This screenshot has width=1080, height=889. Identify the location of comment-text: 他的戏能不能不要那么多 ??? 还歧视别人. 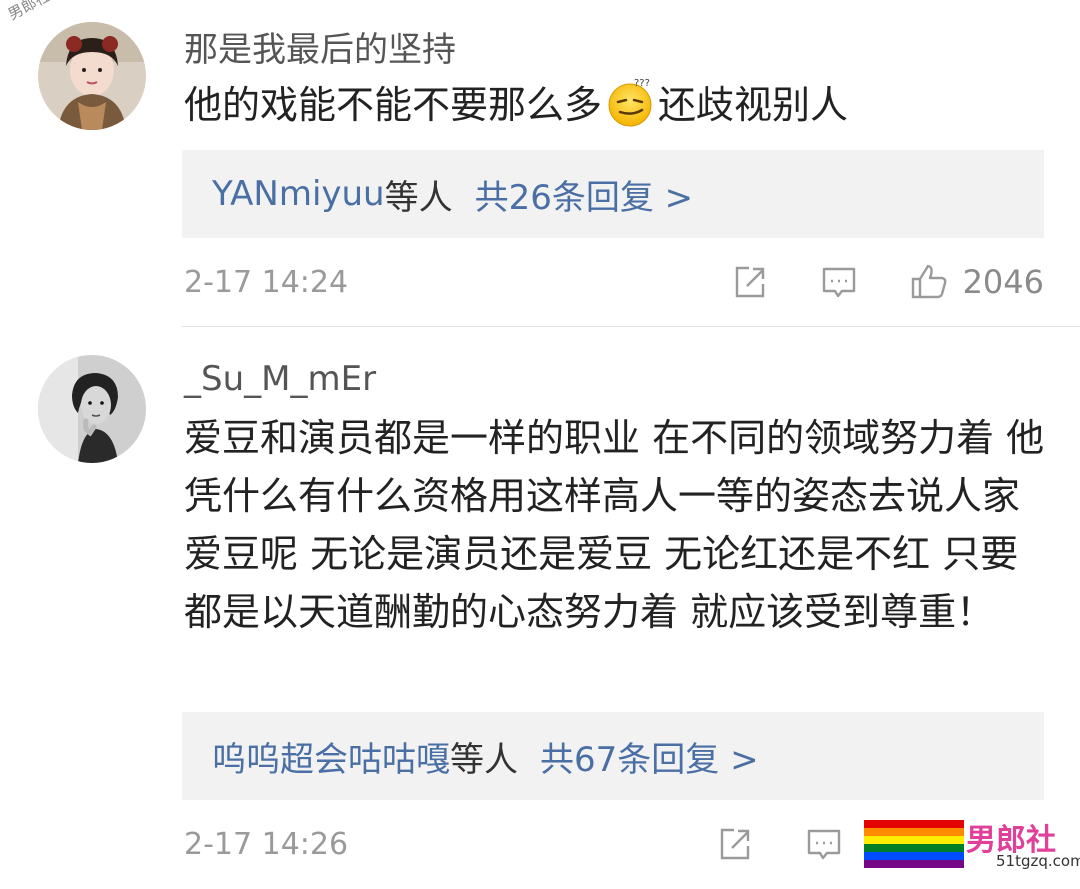
(619, 105).